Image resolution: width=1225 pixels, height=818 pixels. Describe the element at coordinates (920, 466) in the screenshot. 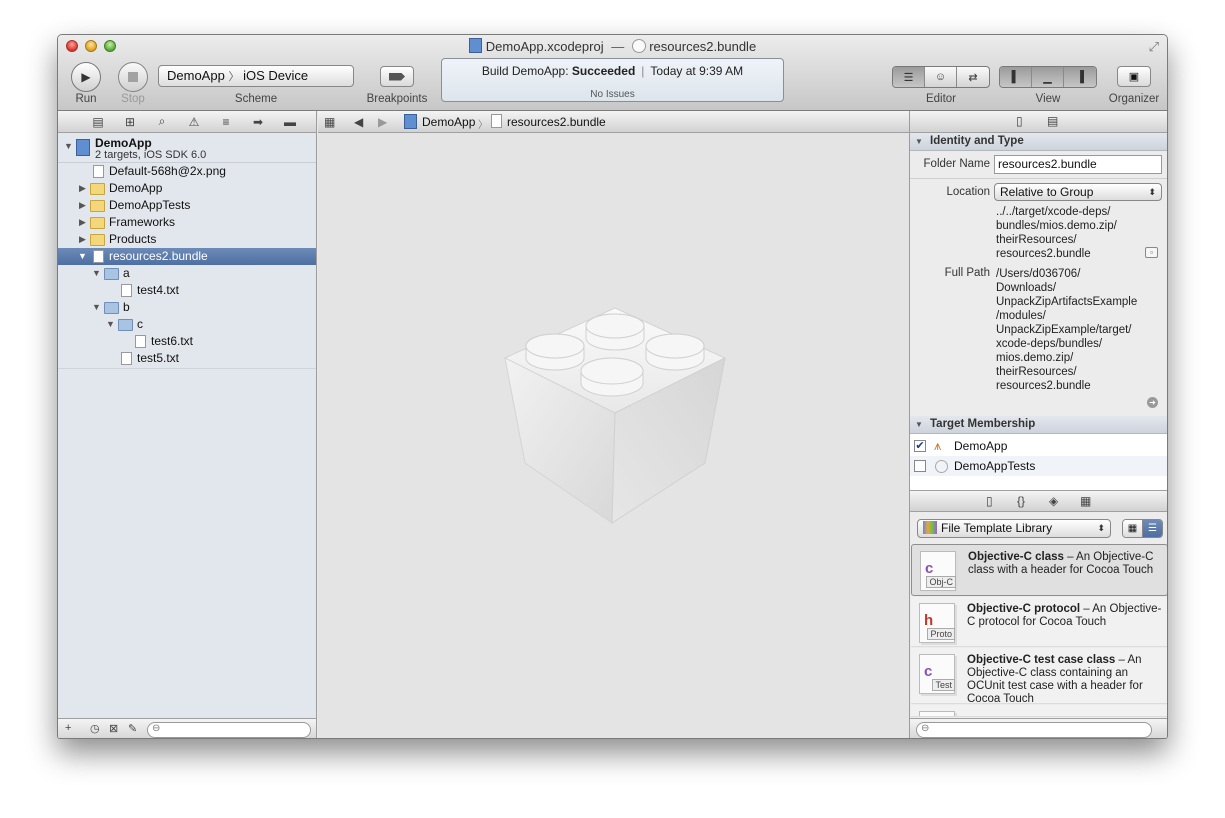

I see `target-checkbox` at that location.